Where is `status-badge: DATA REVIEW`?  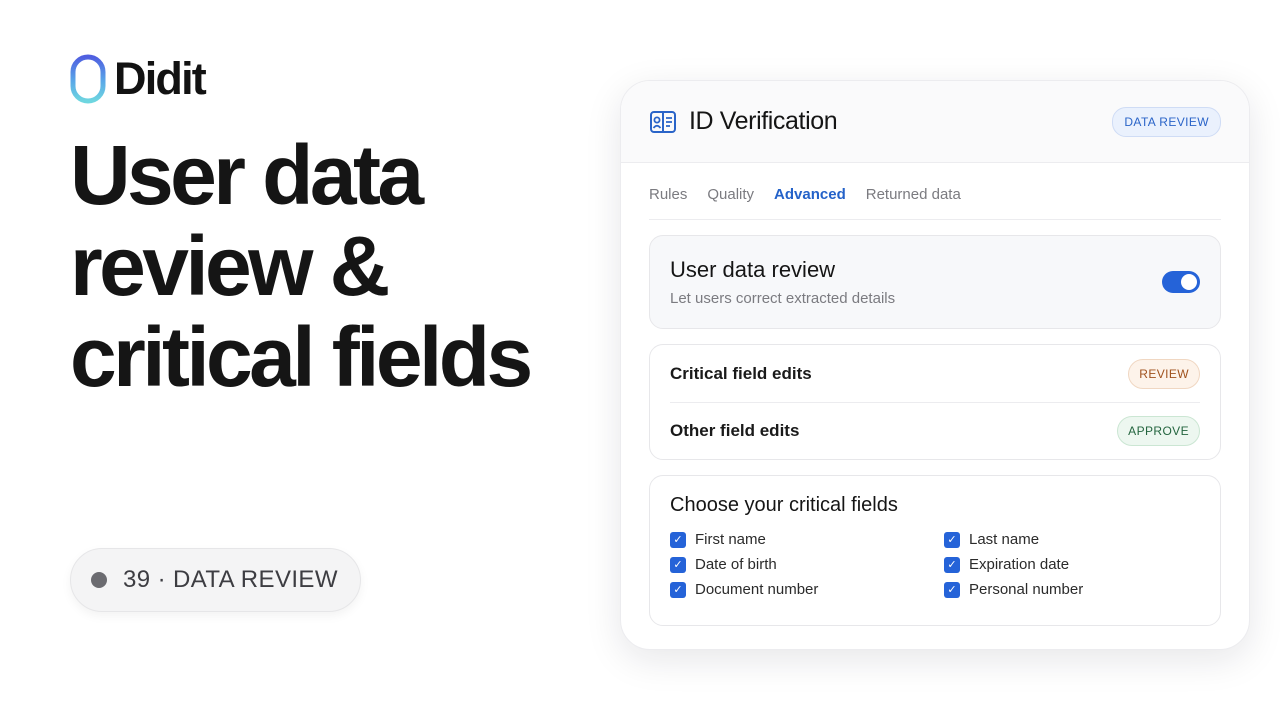
status-badge: DATA REVIEW is located at coordinates (1166, 121).